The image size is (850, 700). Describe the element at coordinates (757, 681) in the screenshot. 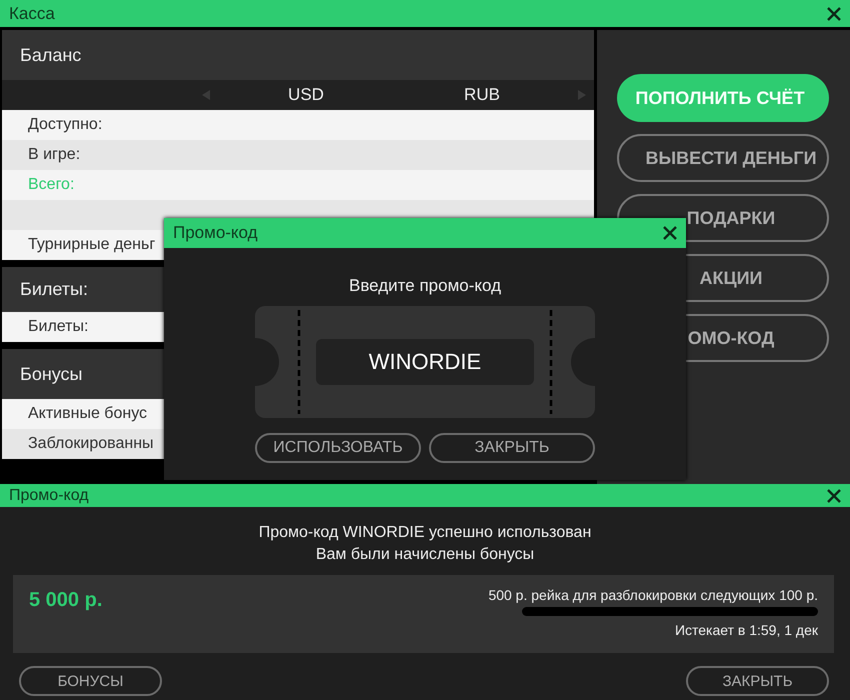

I see `panel-button: ЗАКРЫТЬ` at that location.